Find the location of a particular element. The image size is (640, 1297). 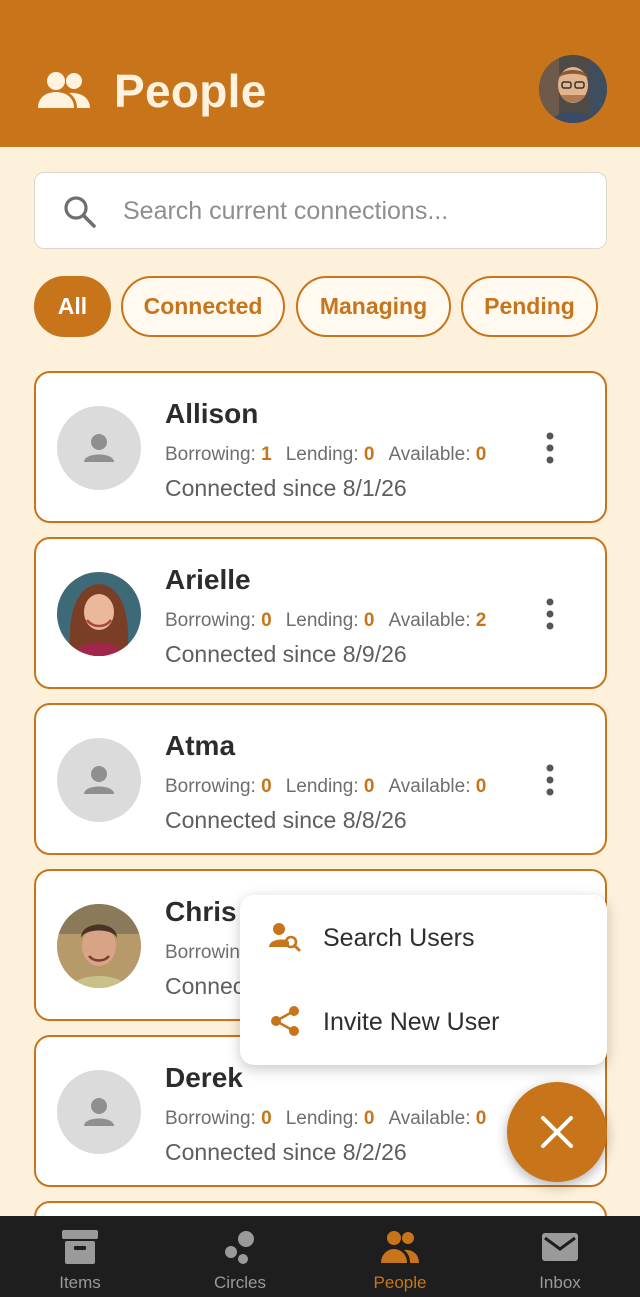

connected-since: Connected since 8/2/26 is located at coordinates (286, 1152).